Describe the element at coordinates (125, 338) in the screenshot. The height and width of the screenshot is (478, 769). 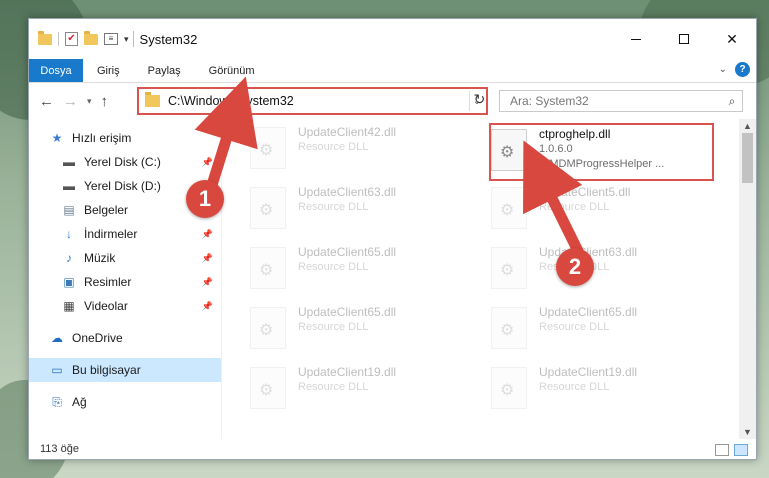
I see `sidebar-item-onedrive: ☁ OneDrive` at that location.